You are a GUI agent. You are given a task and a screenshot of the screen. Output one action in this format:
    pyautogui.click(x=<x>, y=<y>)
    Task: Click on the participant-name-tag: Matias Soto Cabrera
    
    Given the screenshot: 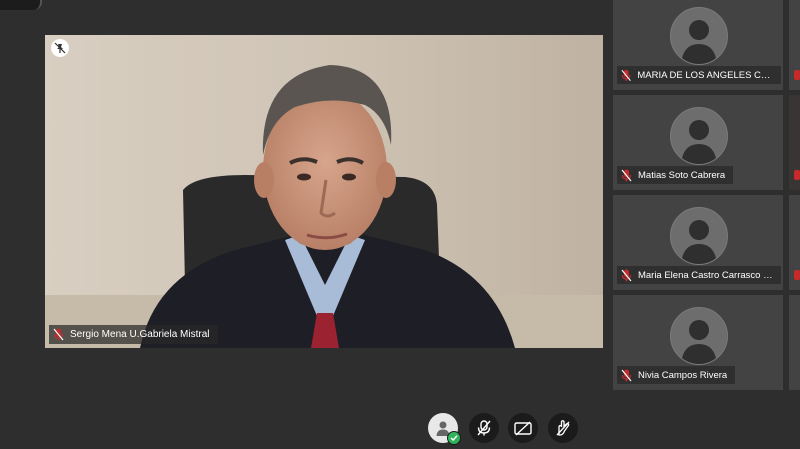 What is the action you would take?
    pyautogui.click(x=675, y=175)
    